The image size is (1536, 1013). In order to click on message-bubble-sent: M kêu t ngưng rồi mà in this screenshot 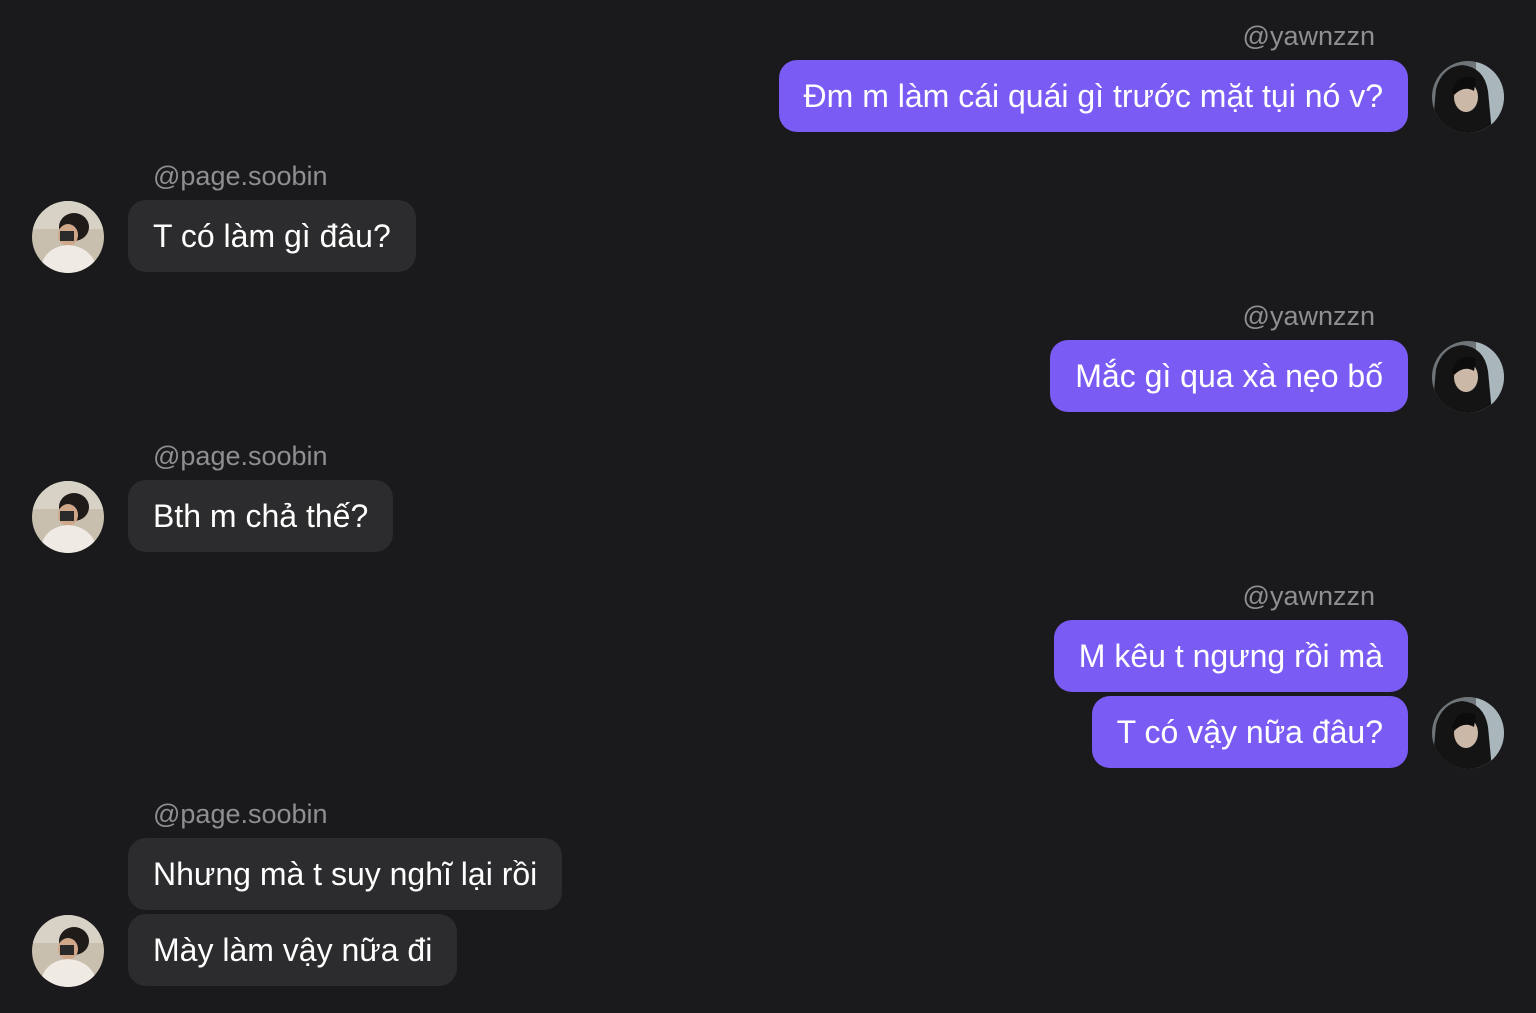, I will do `click(1230, 656)`.